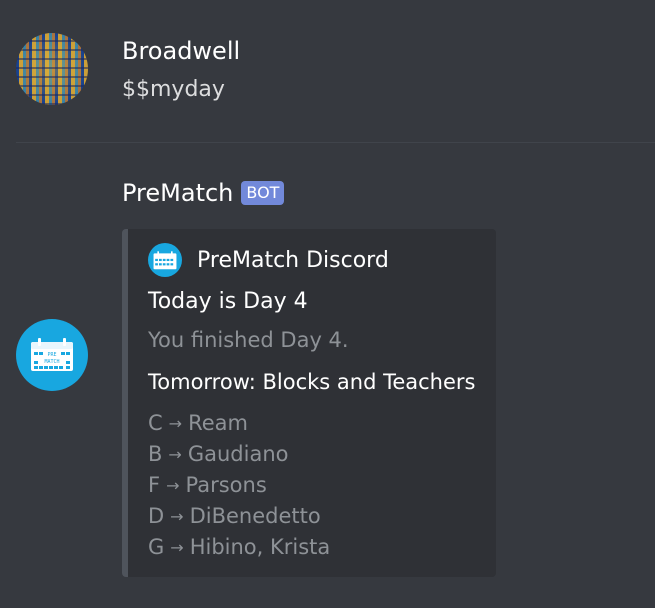 This screenshot has width=655, height=608. I want to click on embed-author: PreMatch Discord, so click(268, 260).